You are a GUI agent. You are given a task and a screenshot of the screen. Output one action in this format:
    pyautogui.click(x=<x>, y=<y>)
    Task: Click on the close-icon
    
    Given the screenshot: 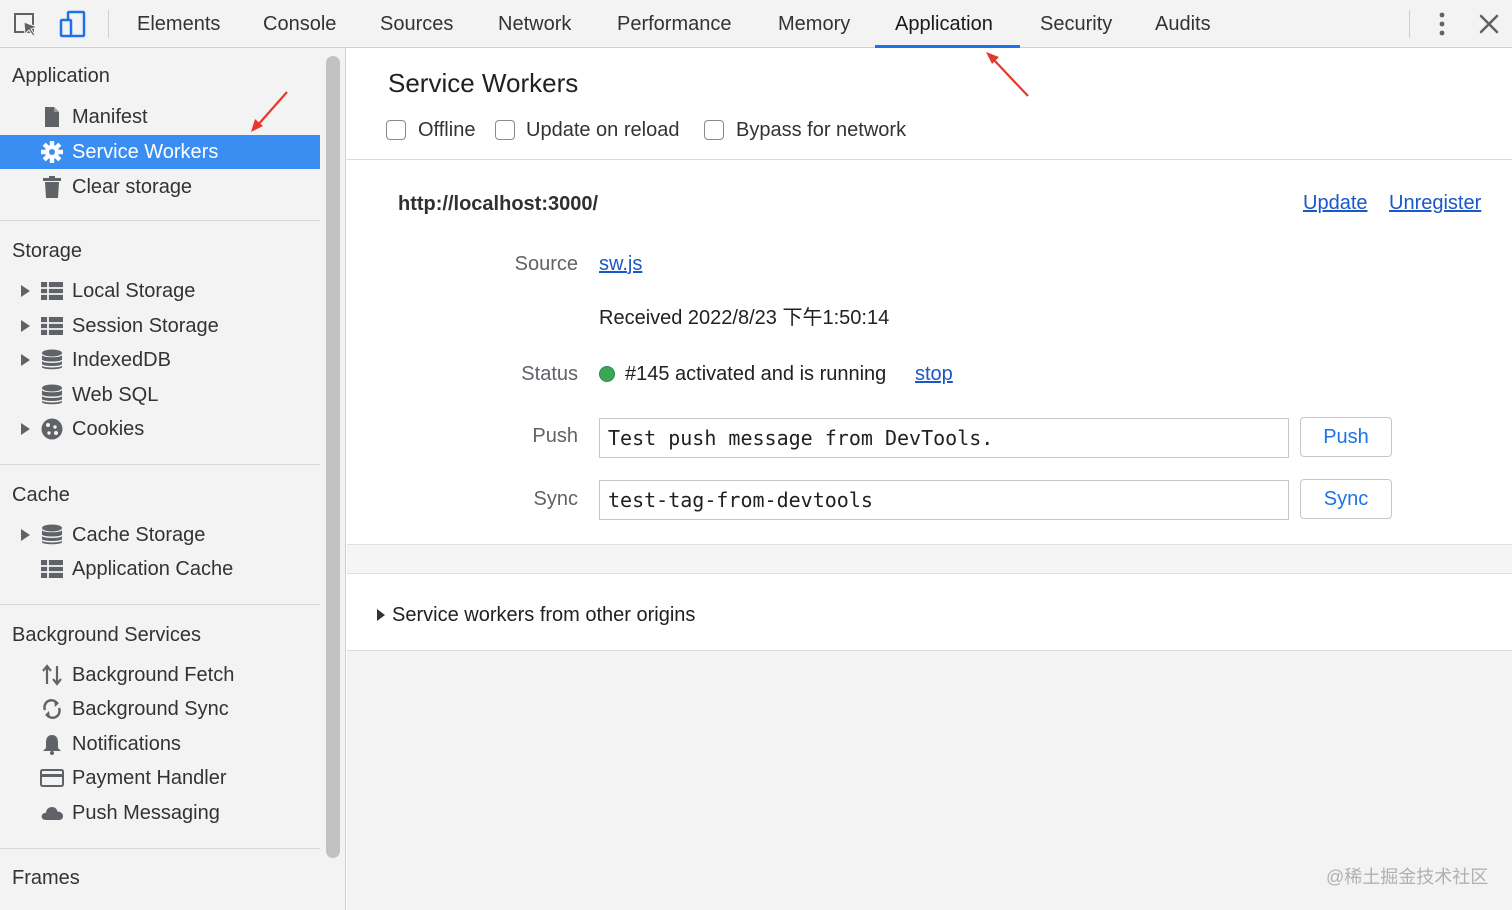 What is the action you would take?
    pyautogui.click(x=1489, y=24)
    